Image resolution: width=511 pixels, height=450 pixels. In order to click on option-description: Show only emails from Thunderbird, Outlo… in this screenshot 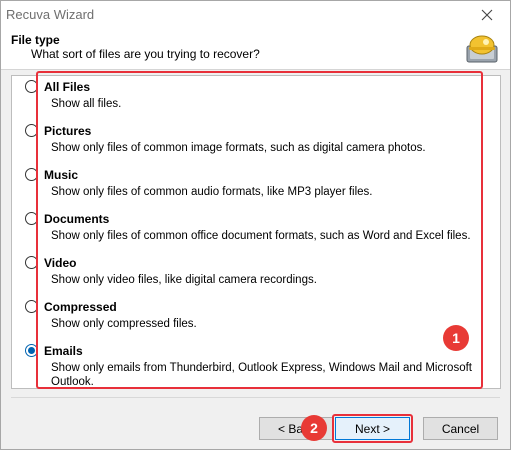, I will do `click(261, 375)`.